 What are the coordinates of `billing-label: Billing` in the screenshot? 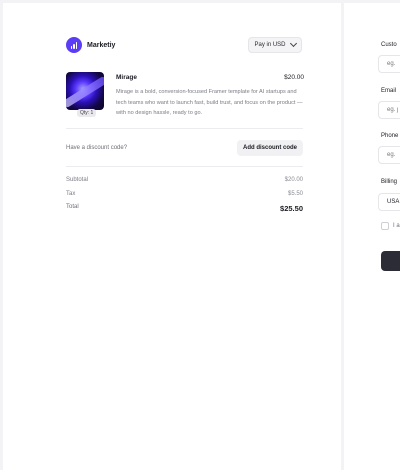 It's located at (389, 182).